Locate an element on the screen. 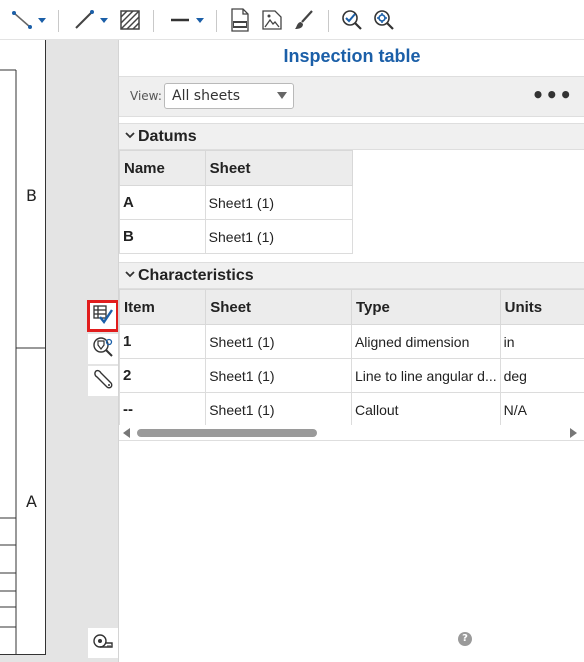 The height and width of the screenshot is (662, 584). line-weight-icon is located at coordinates (180, 20).